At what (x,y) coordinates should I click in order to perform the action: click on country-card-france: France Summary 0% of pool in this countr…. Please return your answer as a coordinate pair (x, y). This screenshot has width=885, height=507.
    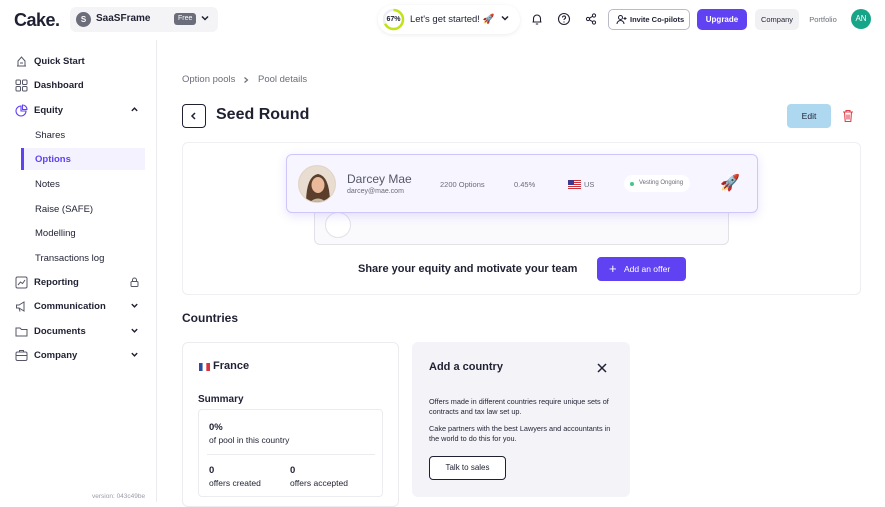
    Looking at the image, I should click on (290, 424).